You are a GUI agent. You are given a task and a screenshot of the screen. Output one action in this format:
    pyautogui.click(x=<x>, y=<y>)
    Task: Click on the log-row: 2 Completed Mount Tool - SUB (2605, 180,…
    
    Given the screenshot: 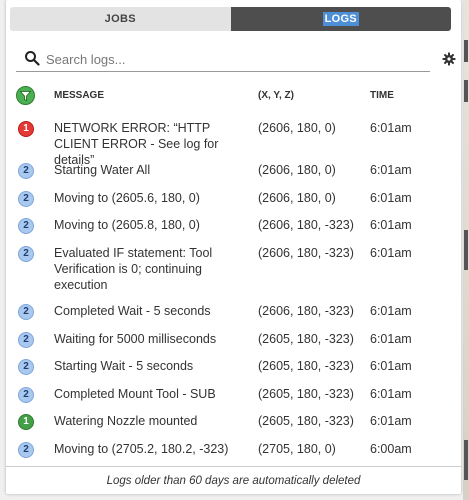 What is the action you would take?
    pyautogui.click(x=227, y=396)
    